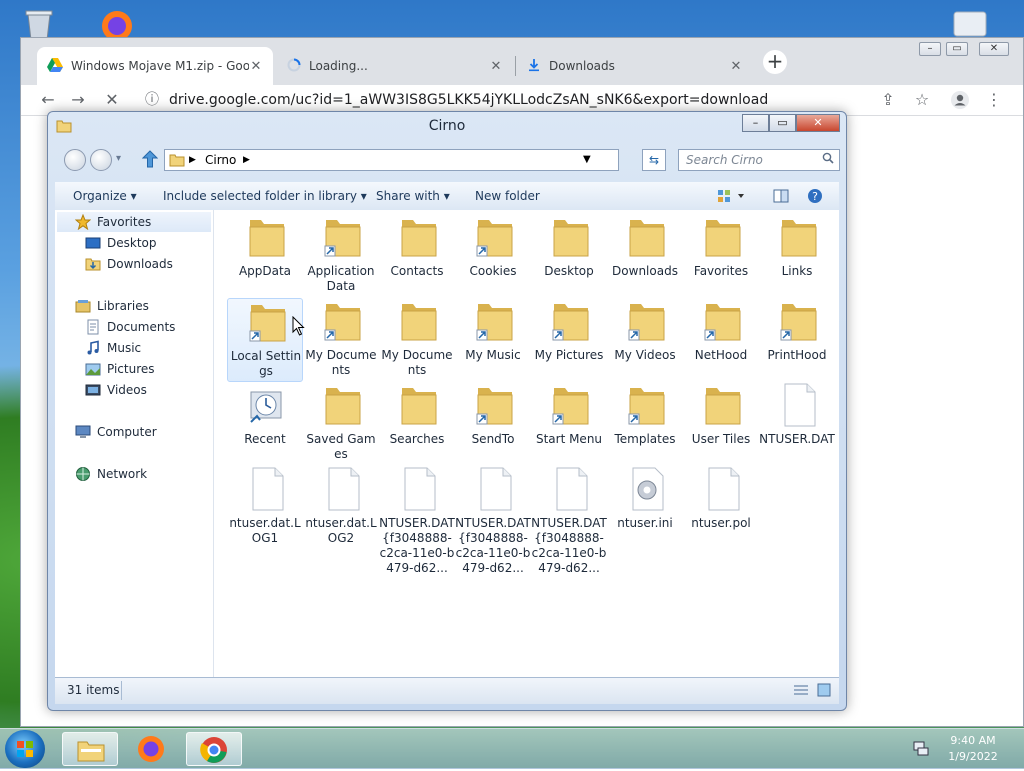 The image size is (1024, 771). I want to click on stop-loading-button: ✕, so click(112, 100).